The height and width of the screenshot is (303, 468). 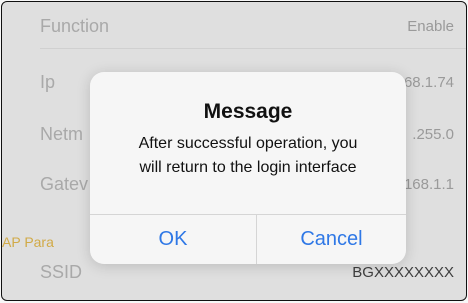 What do you see at coordinates (331, 239) in the screenshot?
I see `cancel-button: Cancel` at bounding box center [331, 239].